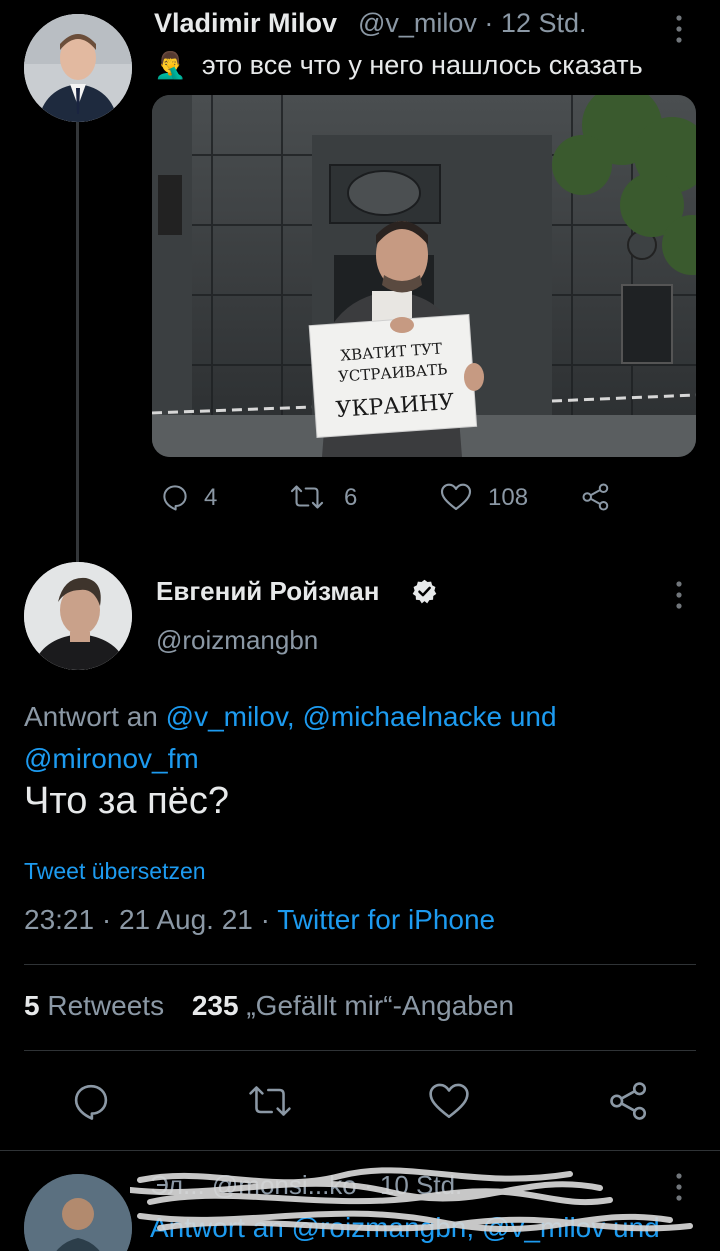 This screenshot has height=1251, width=720. What do you see at coordinates (386, 919) in the screenshot?
I see `tweet-client: Twitter for iPhone` at bounding box center [386, 919].